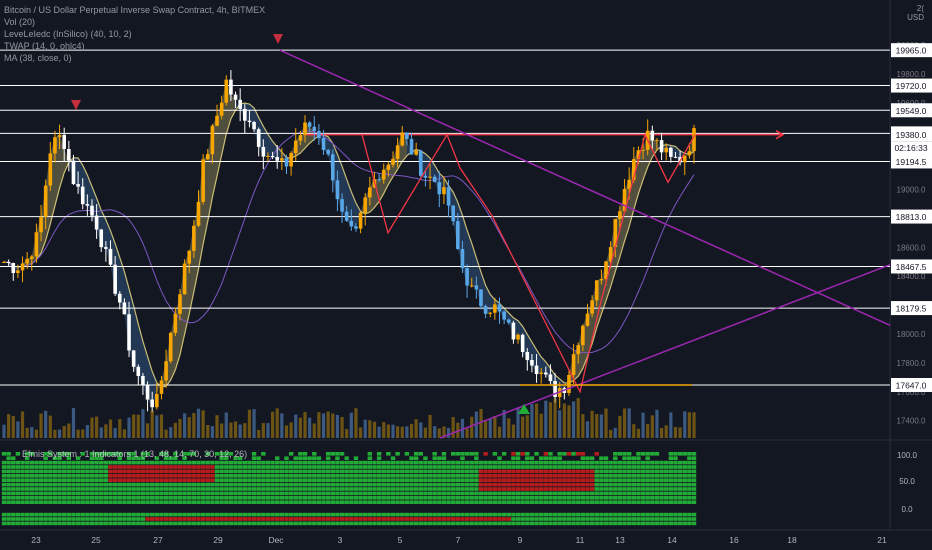  Describe the element at coordinates (911, 309) in the screenshot. I see `level-label: 18179.5` at that location.